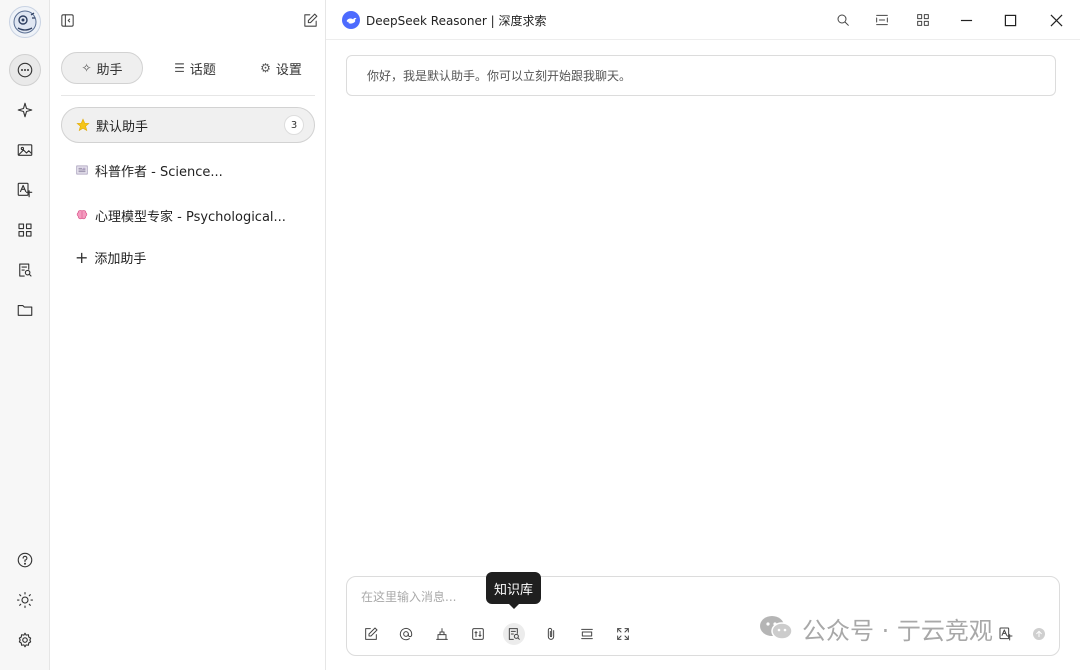 The image size is (1080, 670). I want to click on tab-settings-label: 设置, so click(288, 70).